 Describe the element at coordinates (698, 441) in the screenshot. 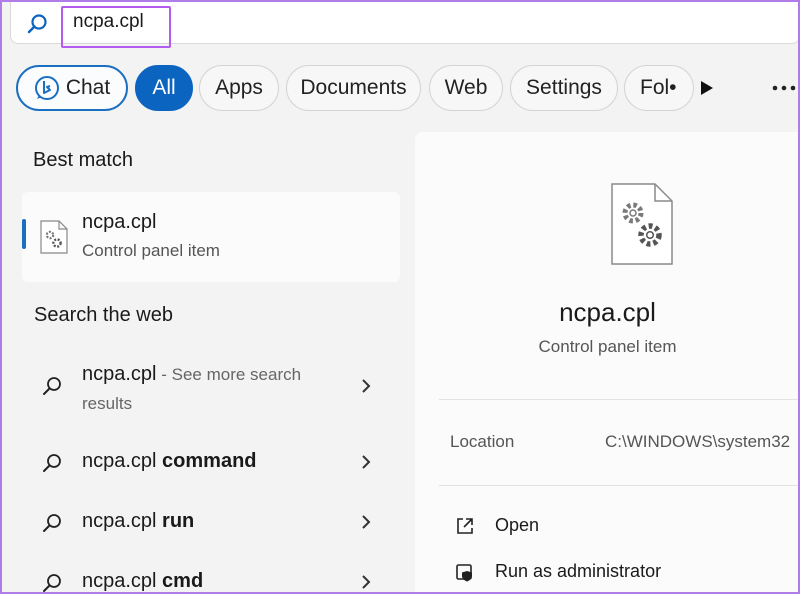

I see `location-value: C:\WINDOWS\system32` at that location.